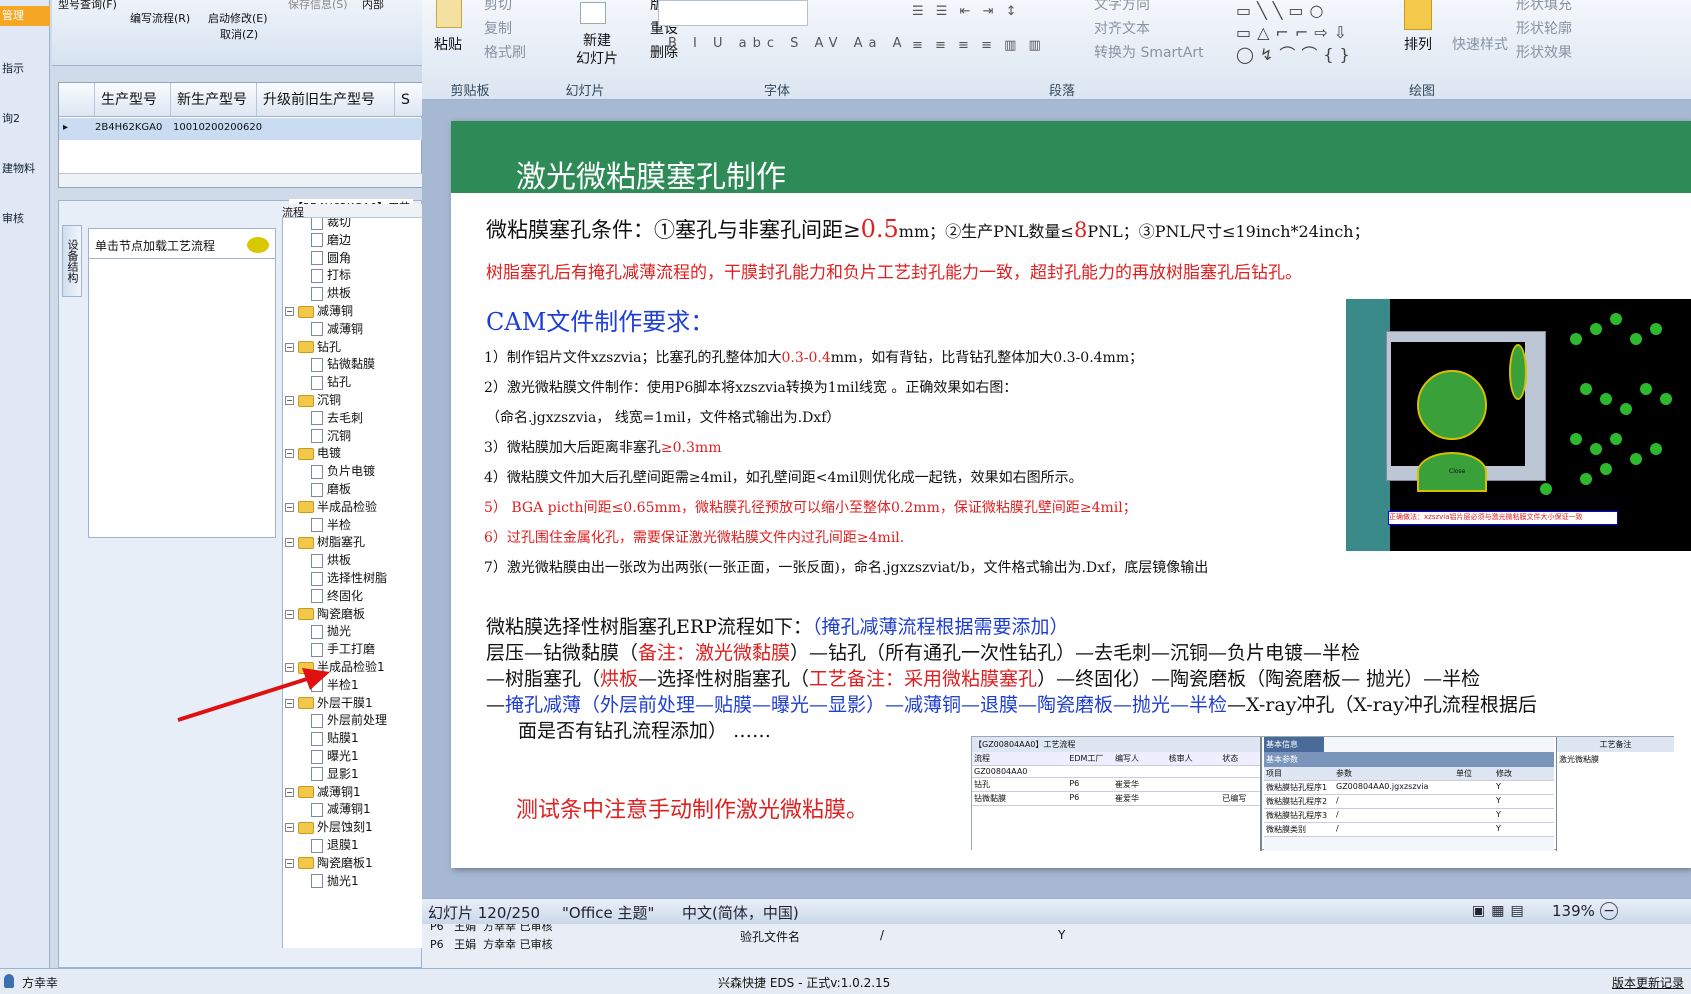  I want to click on cam-close-button: Close, so click(1457, 471).